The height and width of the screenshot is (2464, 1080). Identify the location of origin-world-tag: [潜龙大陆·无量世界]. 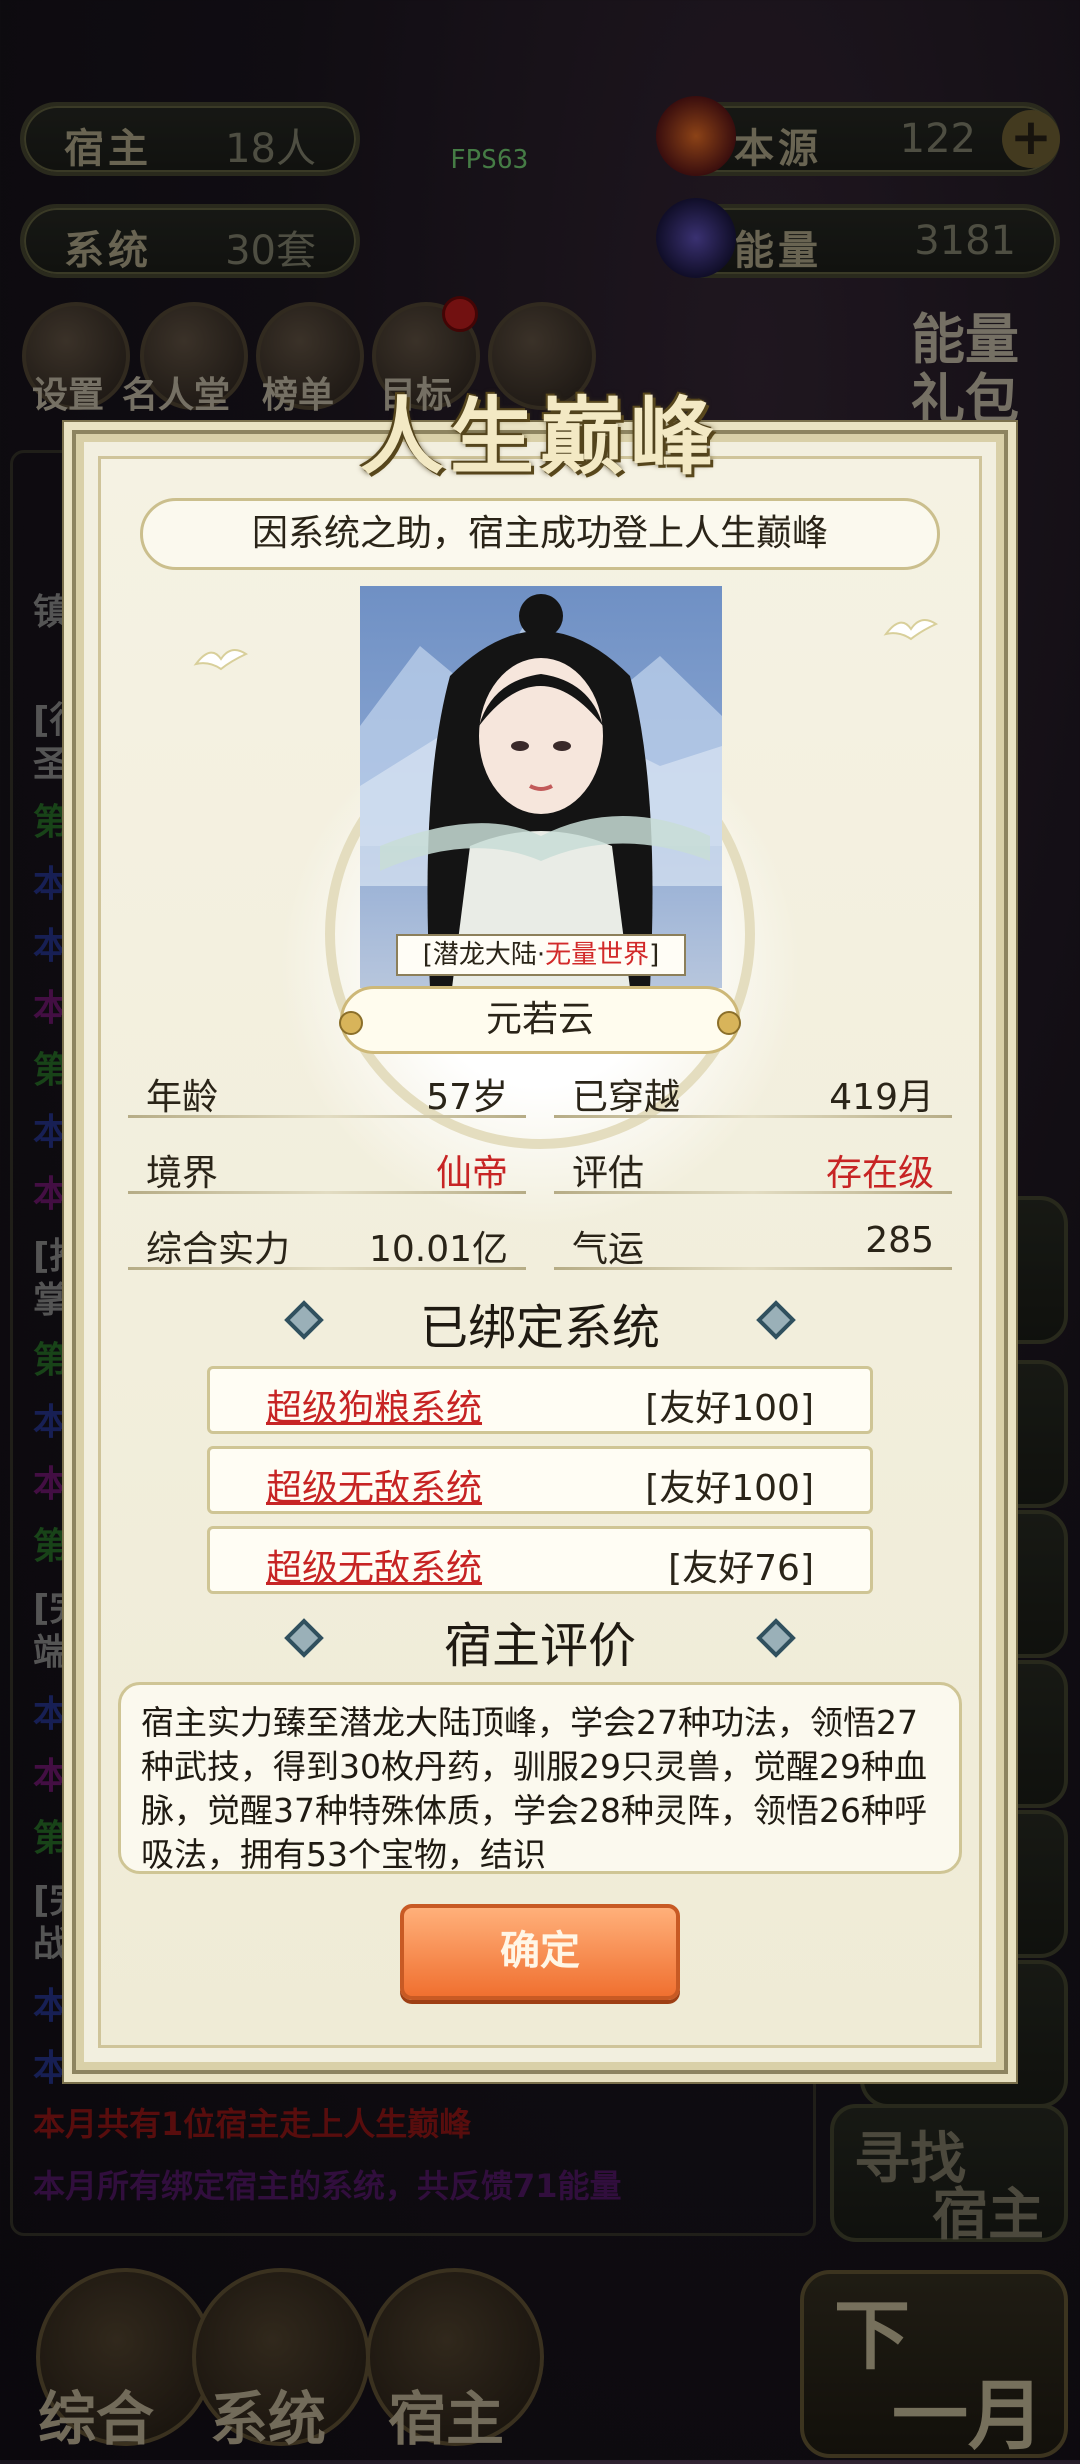
(541, 955).